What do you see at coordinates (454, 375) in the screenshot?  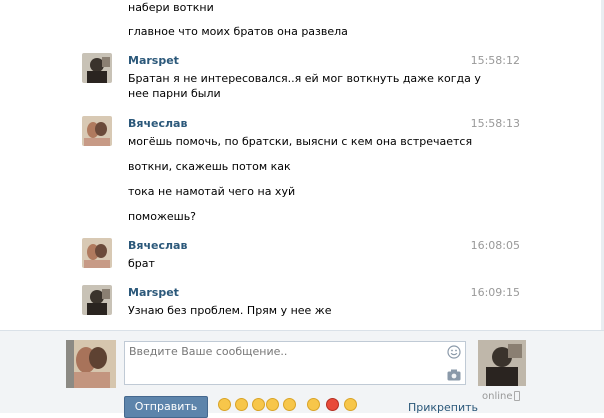 I see `camera-icon` at bounding box center [454, 375].